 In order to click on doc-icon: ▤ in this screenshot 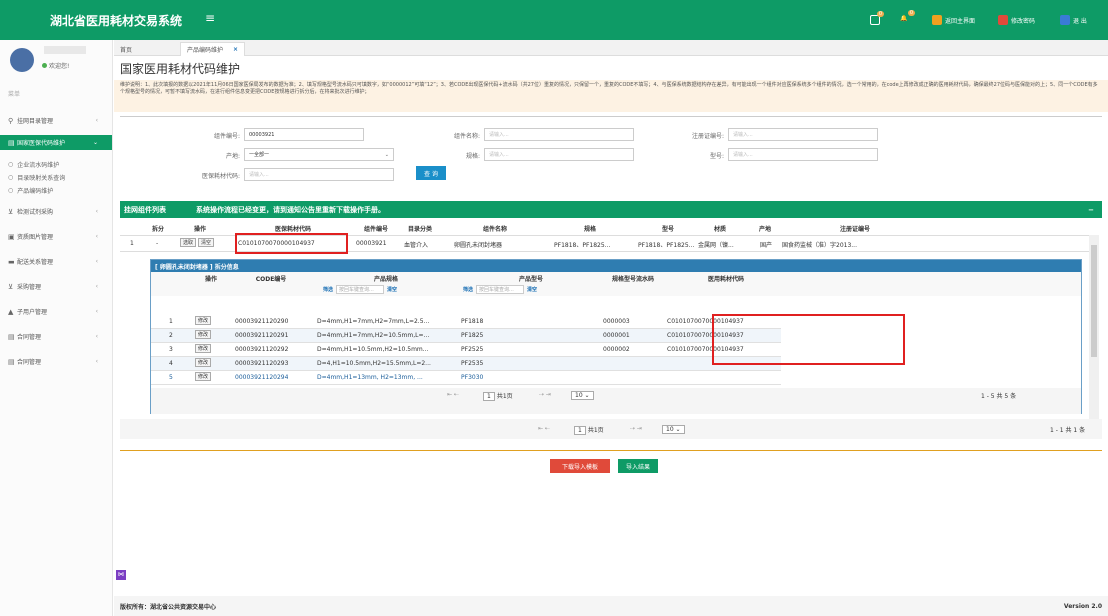, I will do `click(11, 336)`.